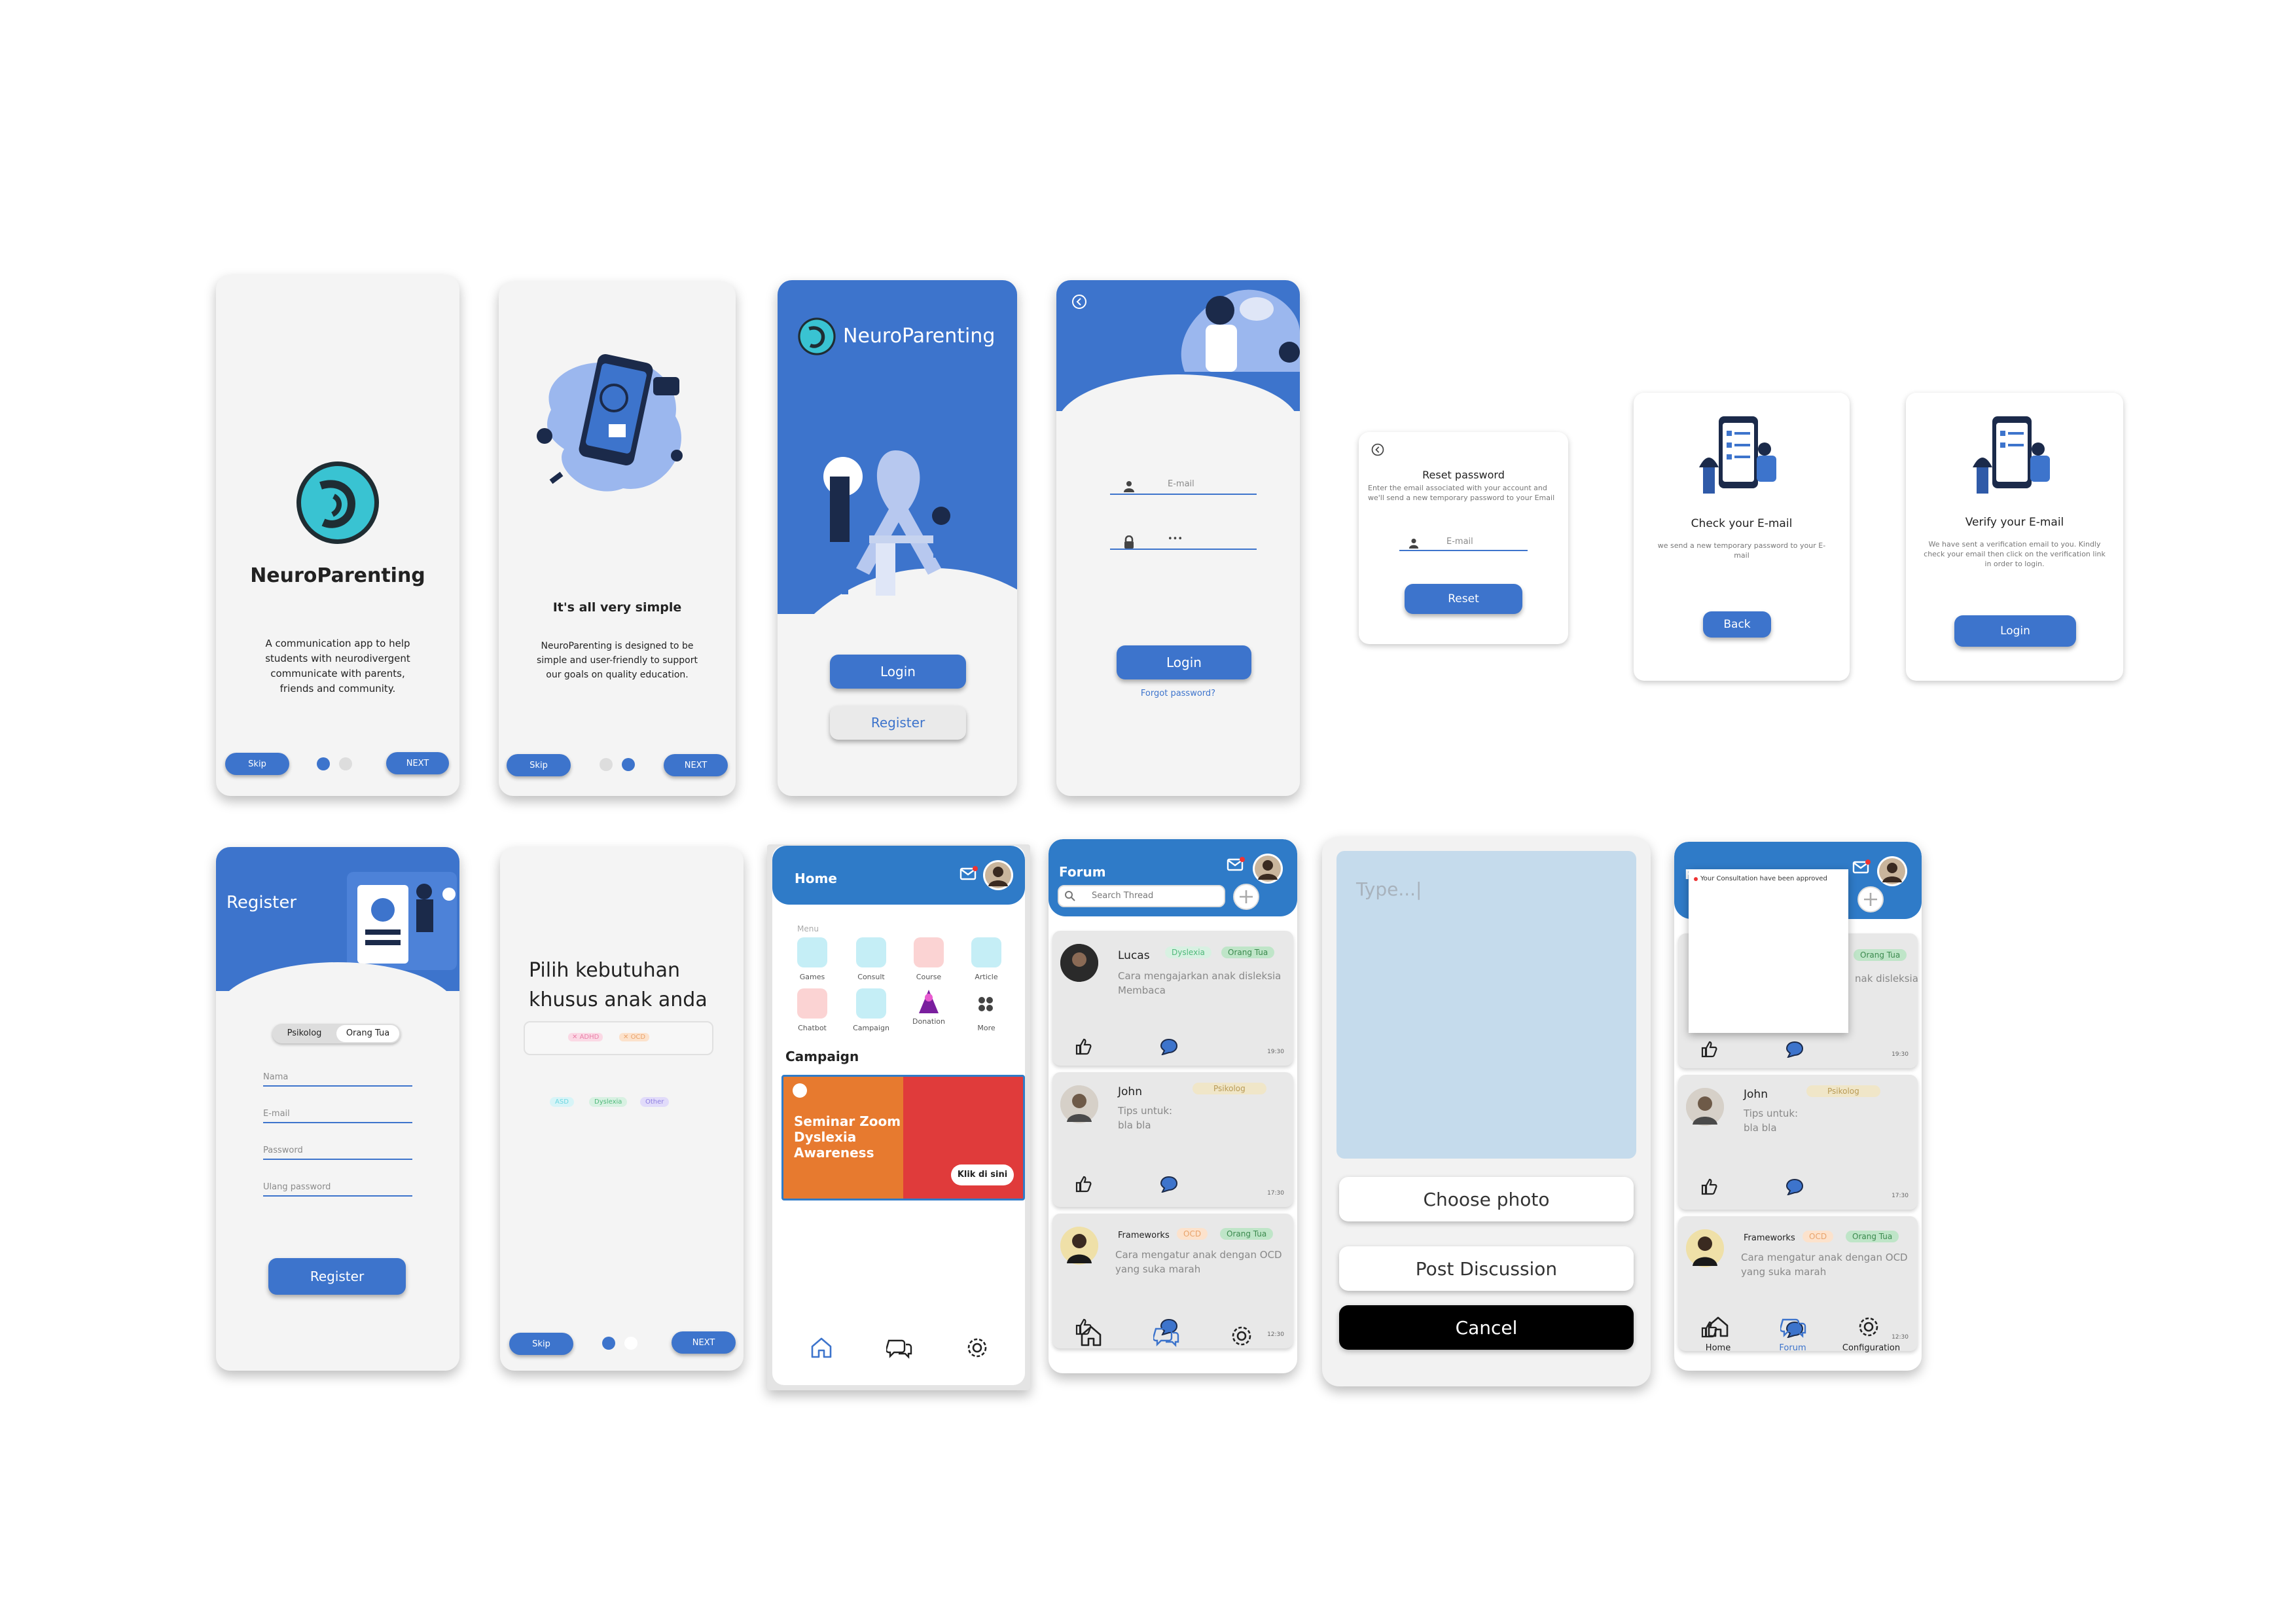 This screenshot has width=2296, height=1624. Describe the element at coordinates (812, 952) in the screenshot. I see `menu-tile-games` at that location.